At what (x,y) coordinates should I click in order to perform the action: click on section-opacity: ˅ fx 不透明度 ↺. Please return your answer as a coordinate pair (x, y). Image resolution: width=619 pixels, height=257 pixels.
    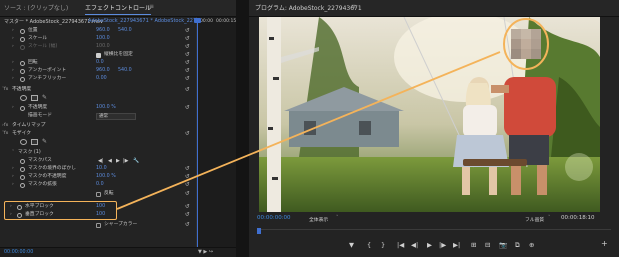
    Looking at the image, I should click on (98, 90).